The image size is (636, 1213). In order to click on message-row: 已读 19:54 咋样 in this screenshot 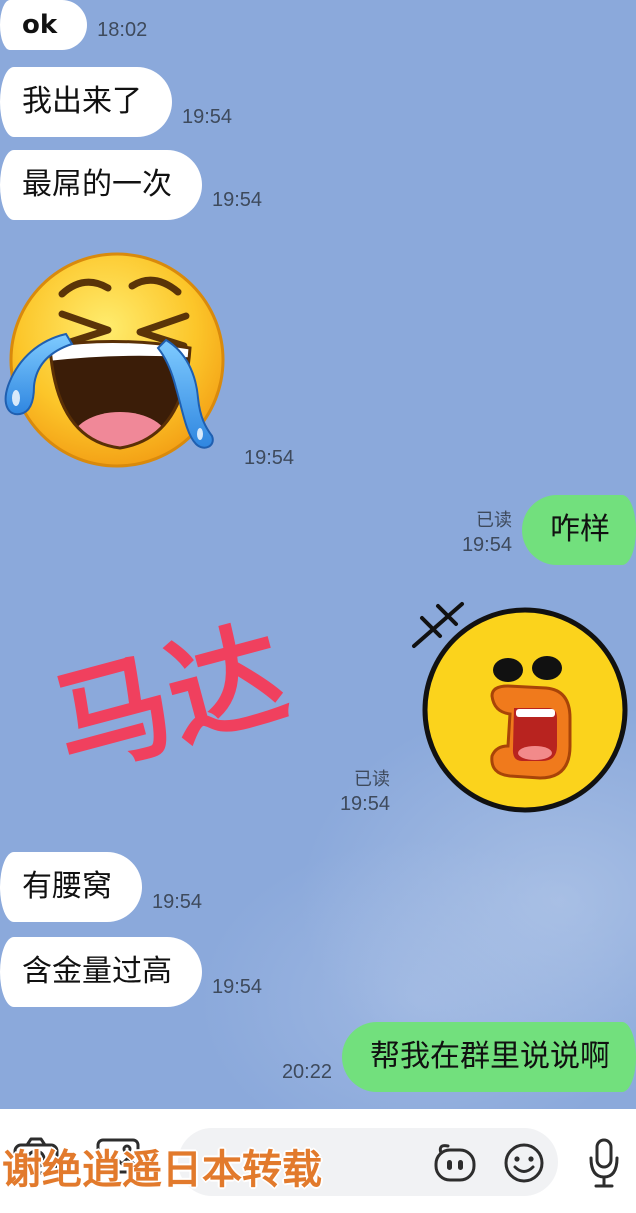, I will do `click(549, 530)`.